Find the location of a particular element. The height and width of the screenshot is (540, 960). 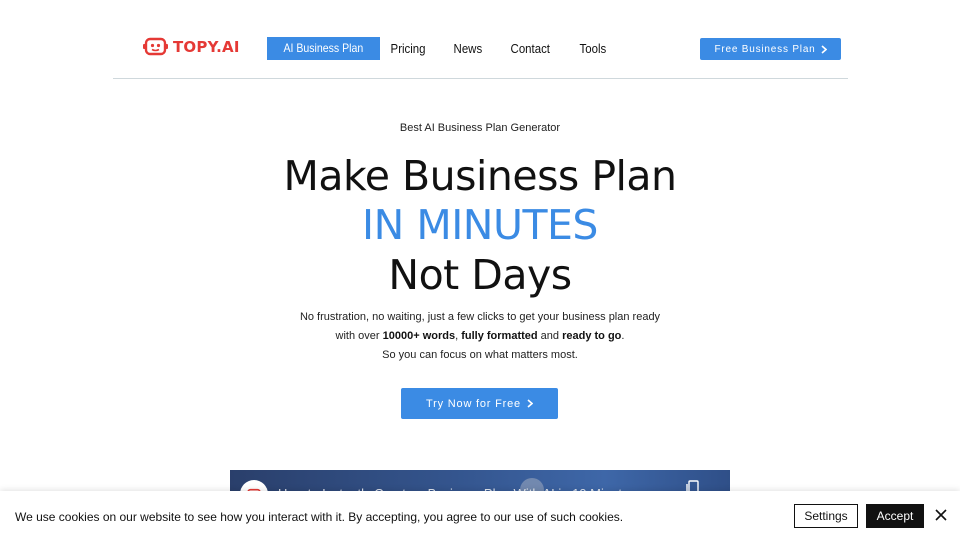

logo-text: TOPY.AI is located at coordinates (206, 46).